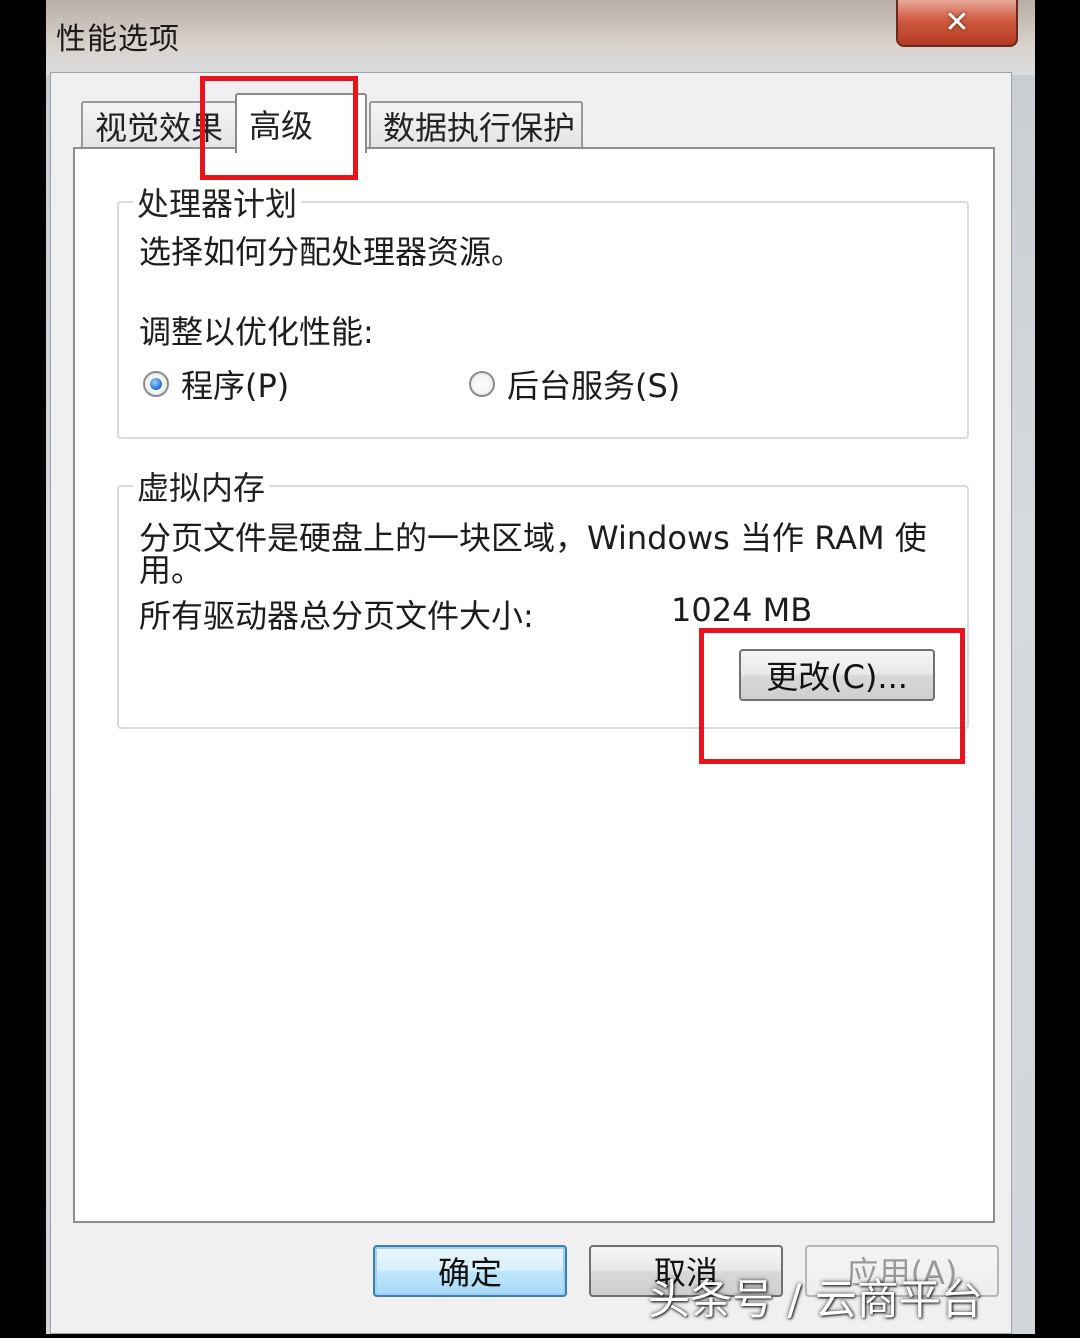 The image size is (1080, 1338). Describe the element at coordinates (336, 616) in the screenshot. I see `paging-file-size-label: 所有驱动器总分页文件大小:` at that location.